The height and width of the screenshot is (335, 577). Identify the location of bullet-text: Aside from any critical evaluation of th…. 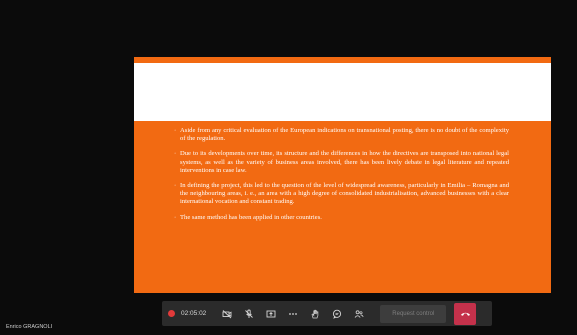
(344, 135).